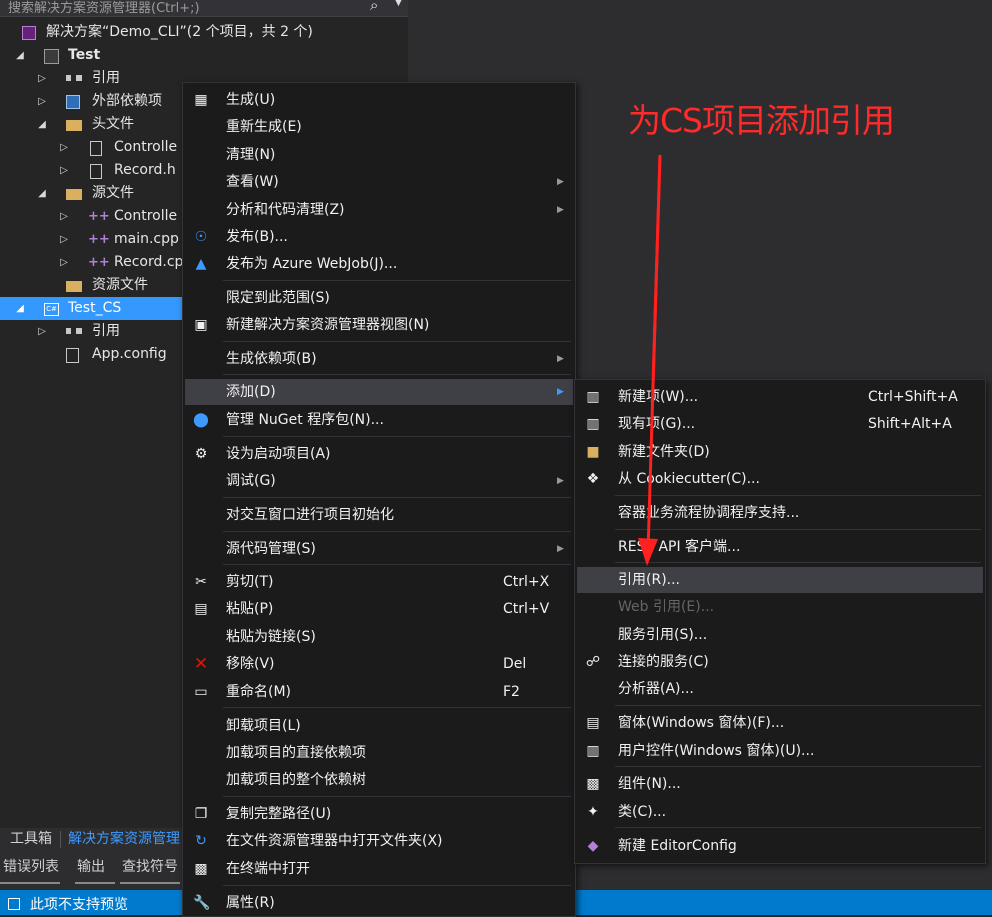  I want to click on menu-item-new-item: ▥ 新建项(W)... Ctrl+Shift+A, so click(780, 397).